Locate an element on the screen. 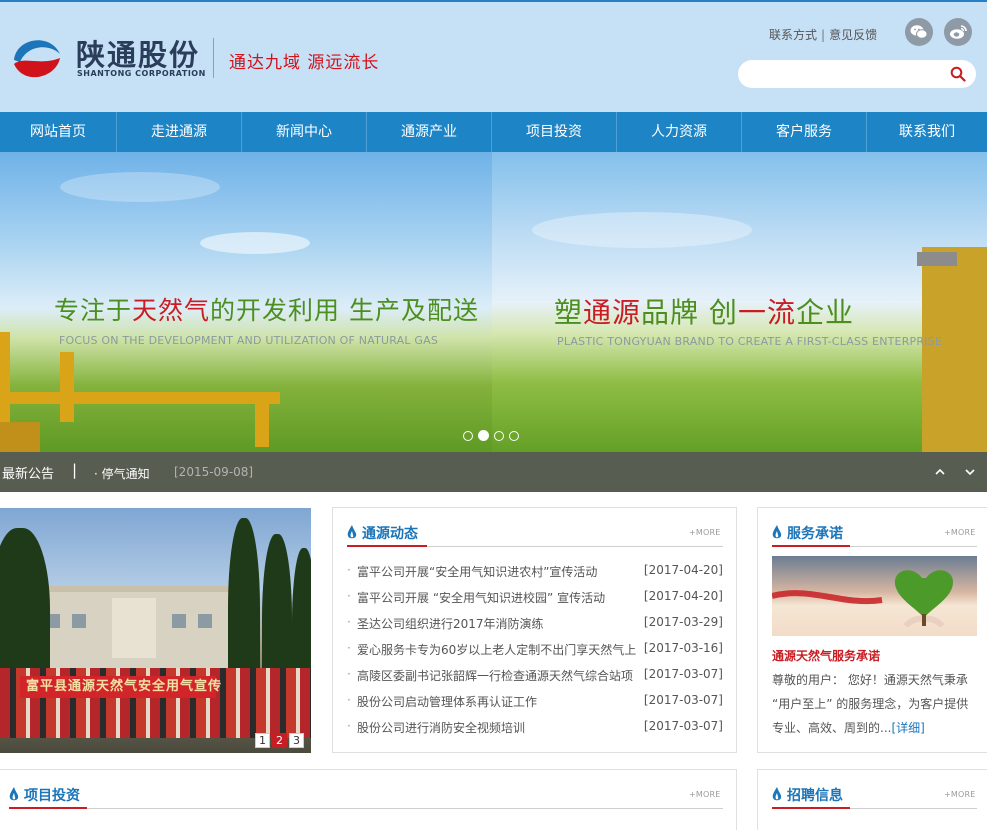 The height and width of the screenshot is (830, 987). photo-banner-text: 富平县通源天然气安全用气宣传 is located at coordinates (120, 687).